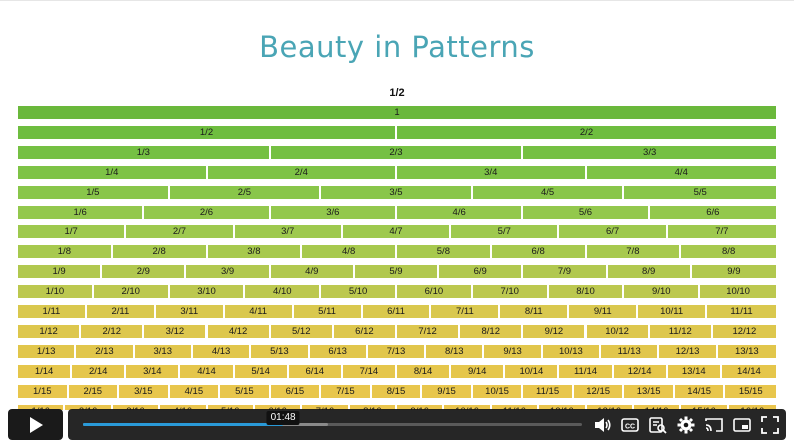 The image size is (794, 448). Describe the element at coordinates (770, 425) in the screenshot. I see `fullscreen-icon` at that location.